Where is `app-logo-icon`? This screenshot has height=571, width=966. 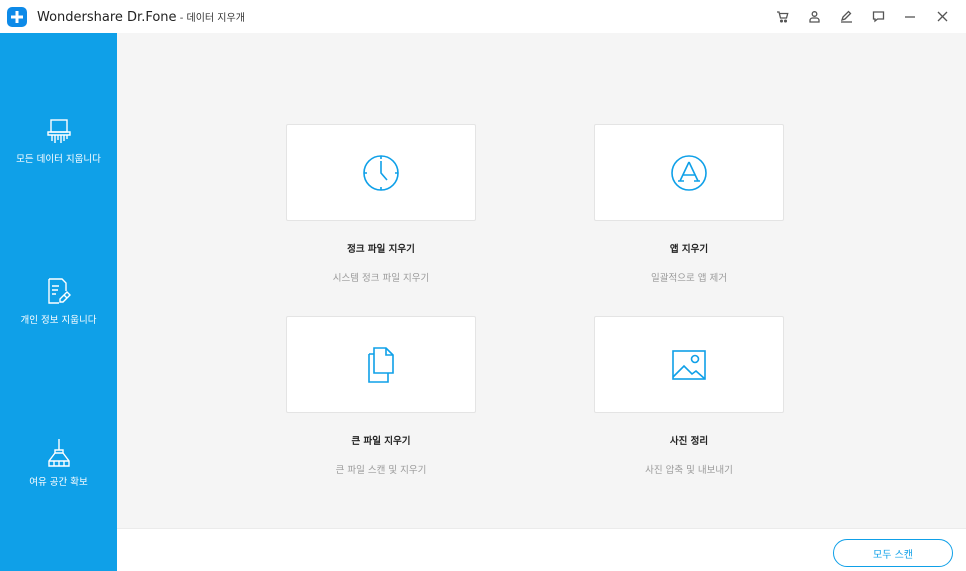 app-logo-icon is located at coordinates (17, 16).